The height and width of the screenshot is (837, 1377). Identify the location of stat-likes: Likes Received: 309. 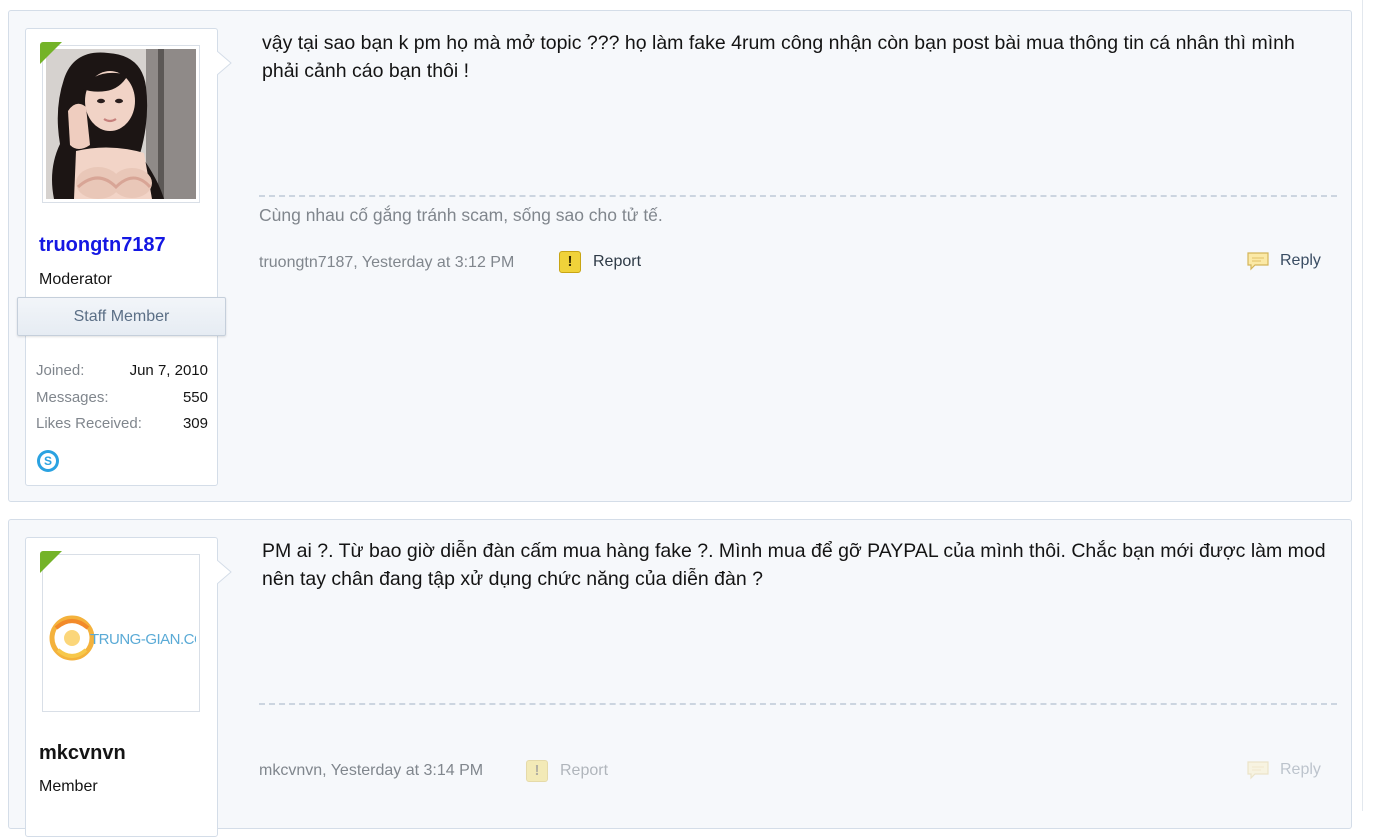
(122, 428).